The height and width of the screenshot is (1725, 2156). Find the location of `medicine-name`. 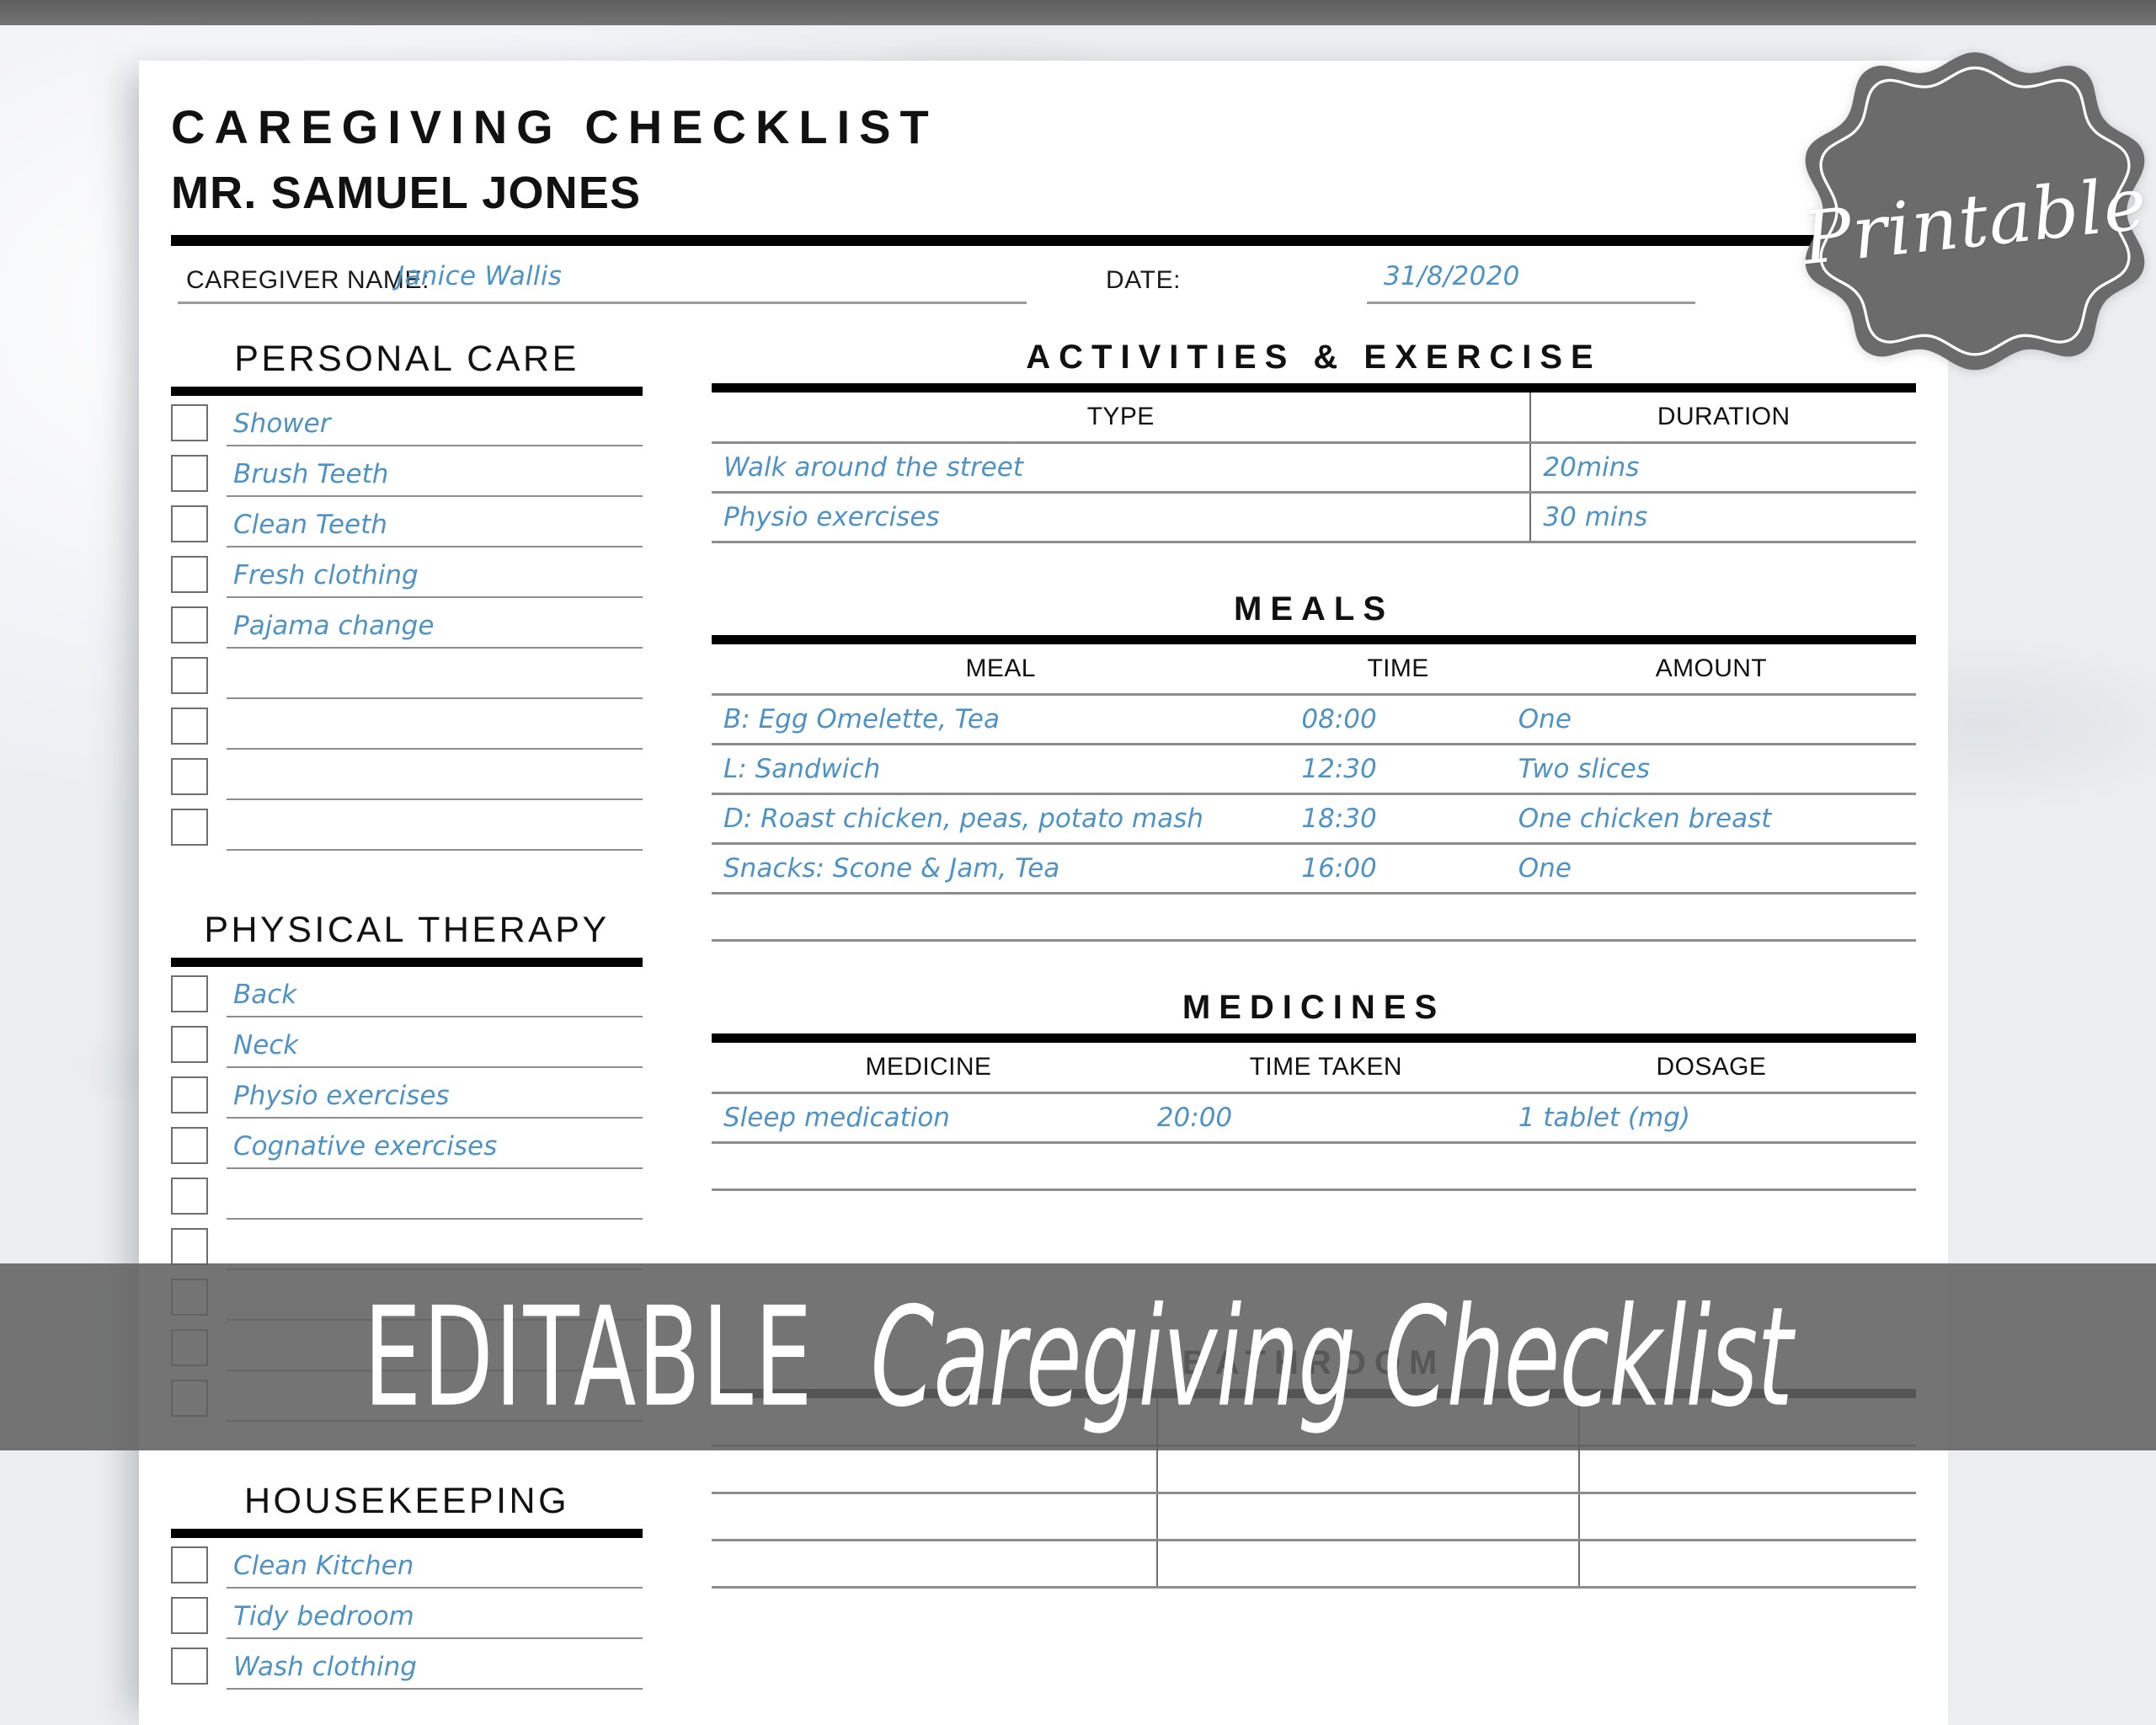

medicine-name is located at coordinates (928, 1166).